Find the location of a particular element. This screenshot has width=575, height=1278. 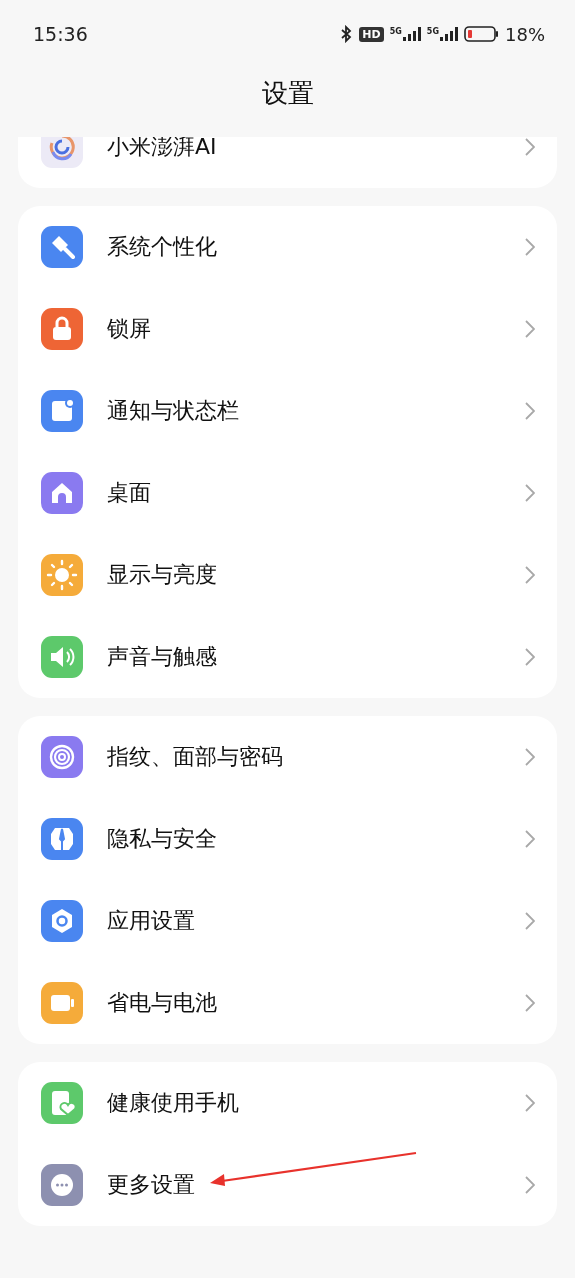

settings-item: 隐私与安全 is located at coordinates (287, 839).